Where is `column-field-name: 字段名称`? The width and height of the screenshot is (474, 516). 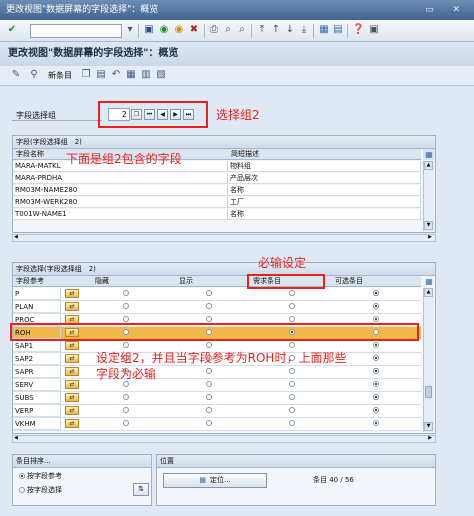 column-field-name: 字段名称 is located at coordinates (30, 154).